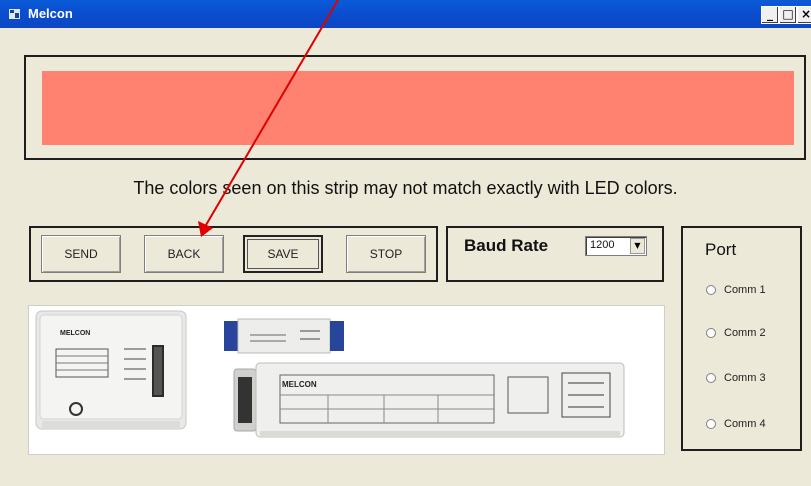 The width and height of the screenshot is (811, 486). I want to click on stop-button: STOP, so click(386, 254).